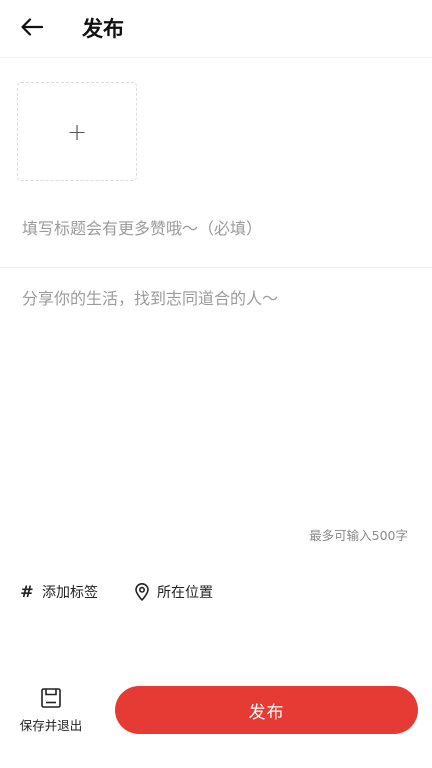 The image size is (432, 768). I want to click on add-image-button: +, so click(77, 131).